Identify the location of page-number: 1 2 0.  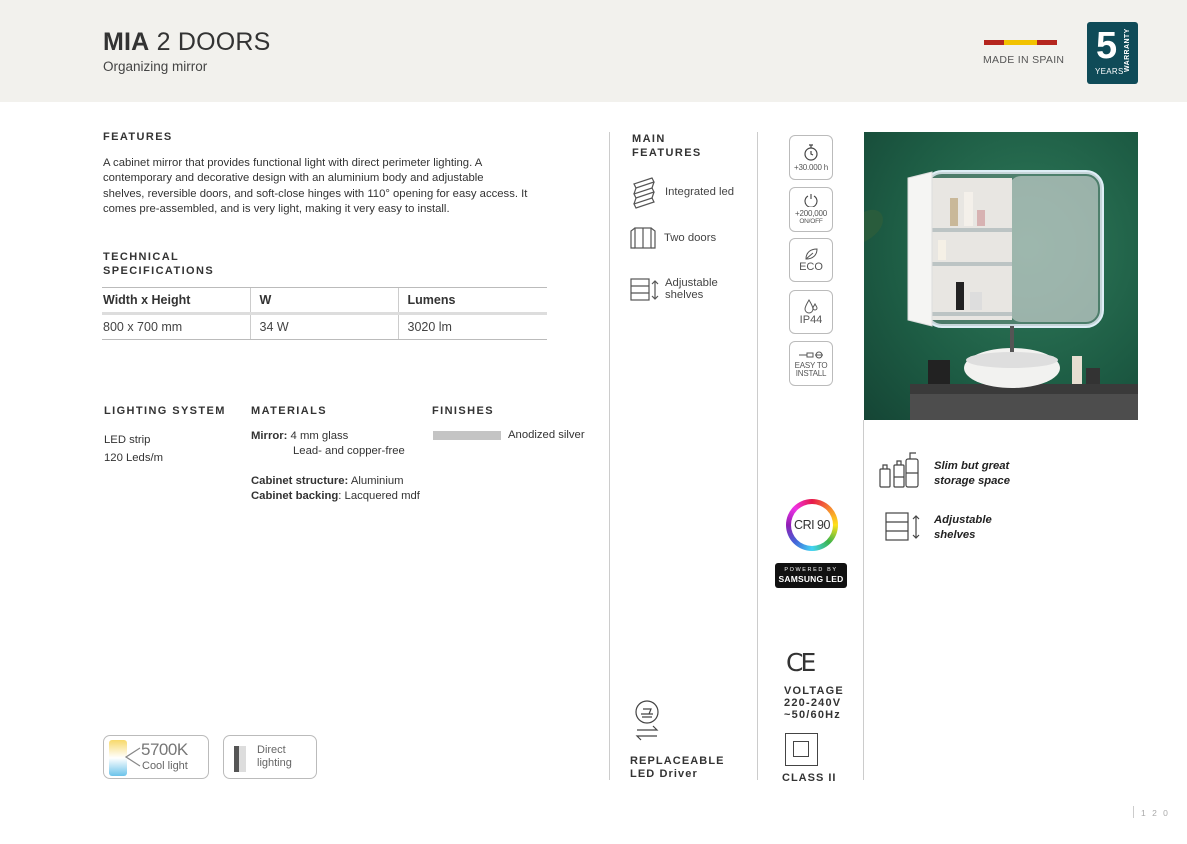
(1155, 813).